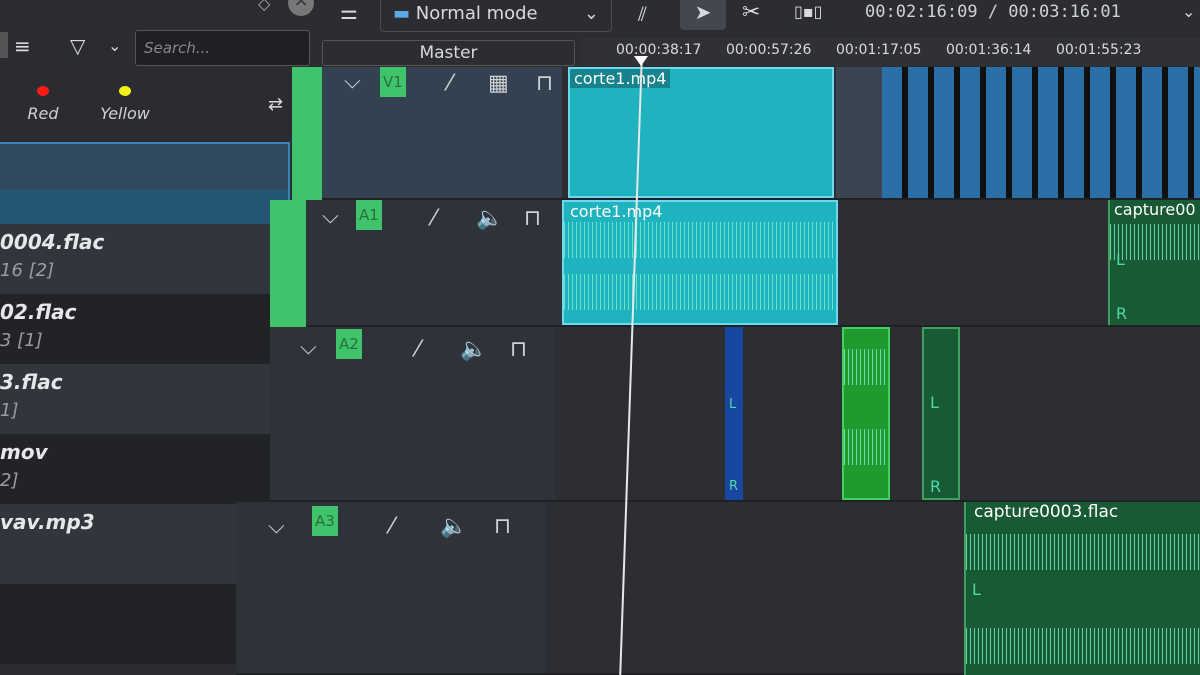 This screenshot has height=675, width=1200. What do you see at coordinates (1099, 50) in the screenshot?
I see `ruler-tick: 00:01:55:23` at bounding box center [1099, 50].